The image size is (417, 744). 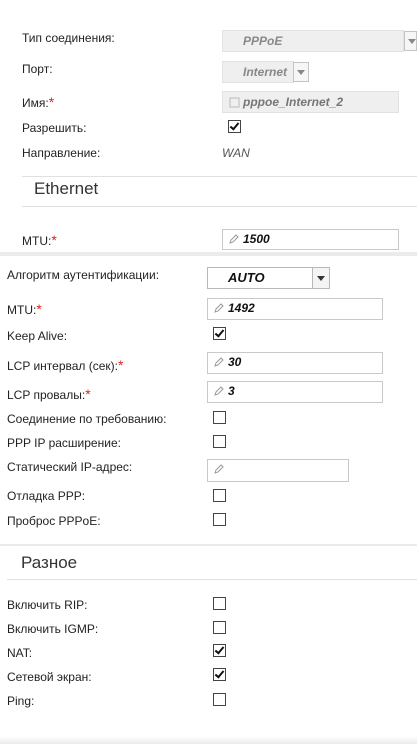 What do you see at coordinates (61, 153) in the screenshot?
I see `direction-label: Направление:` at bounding box center [61, 153].